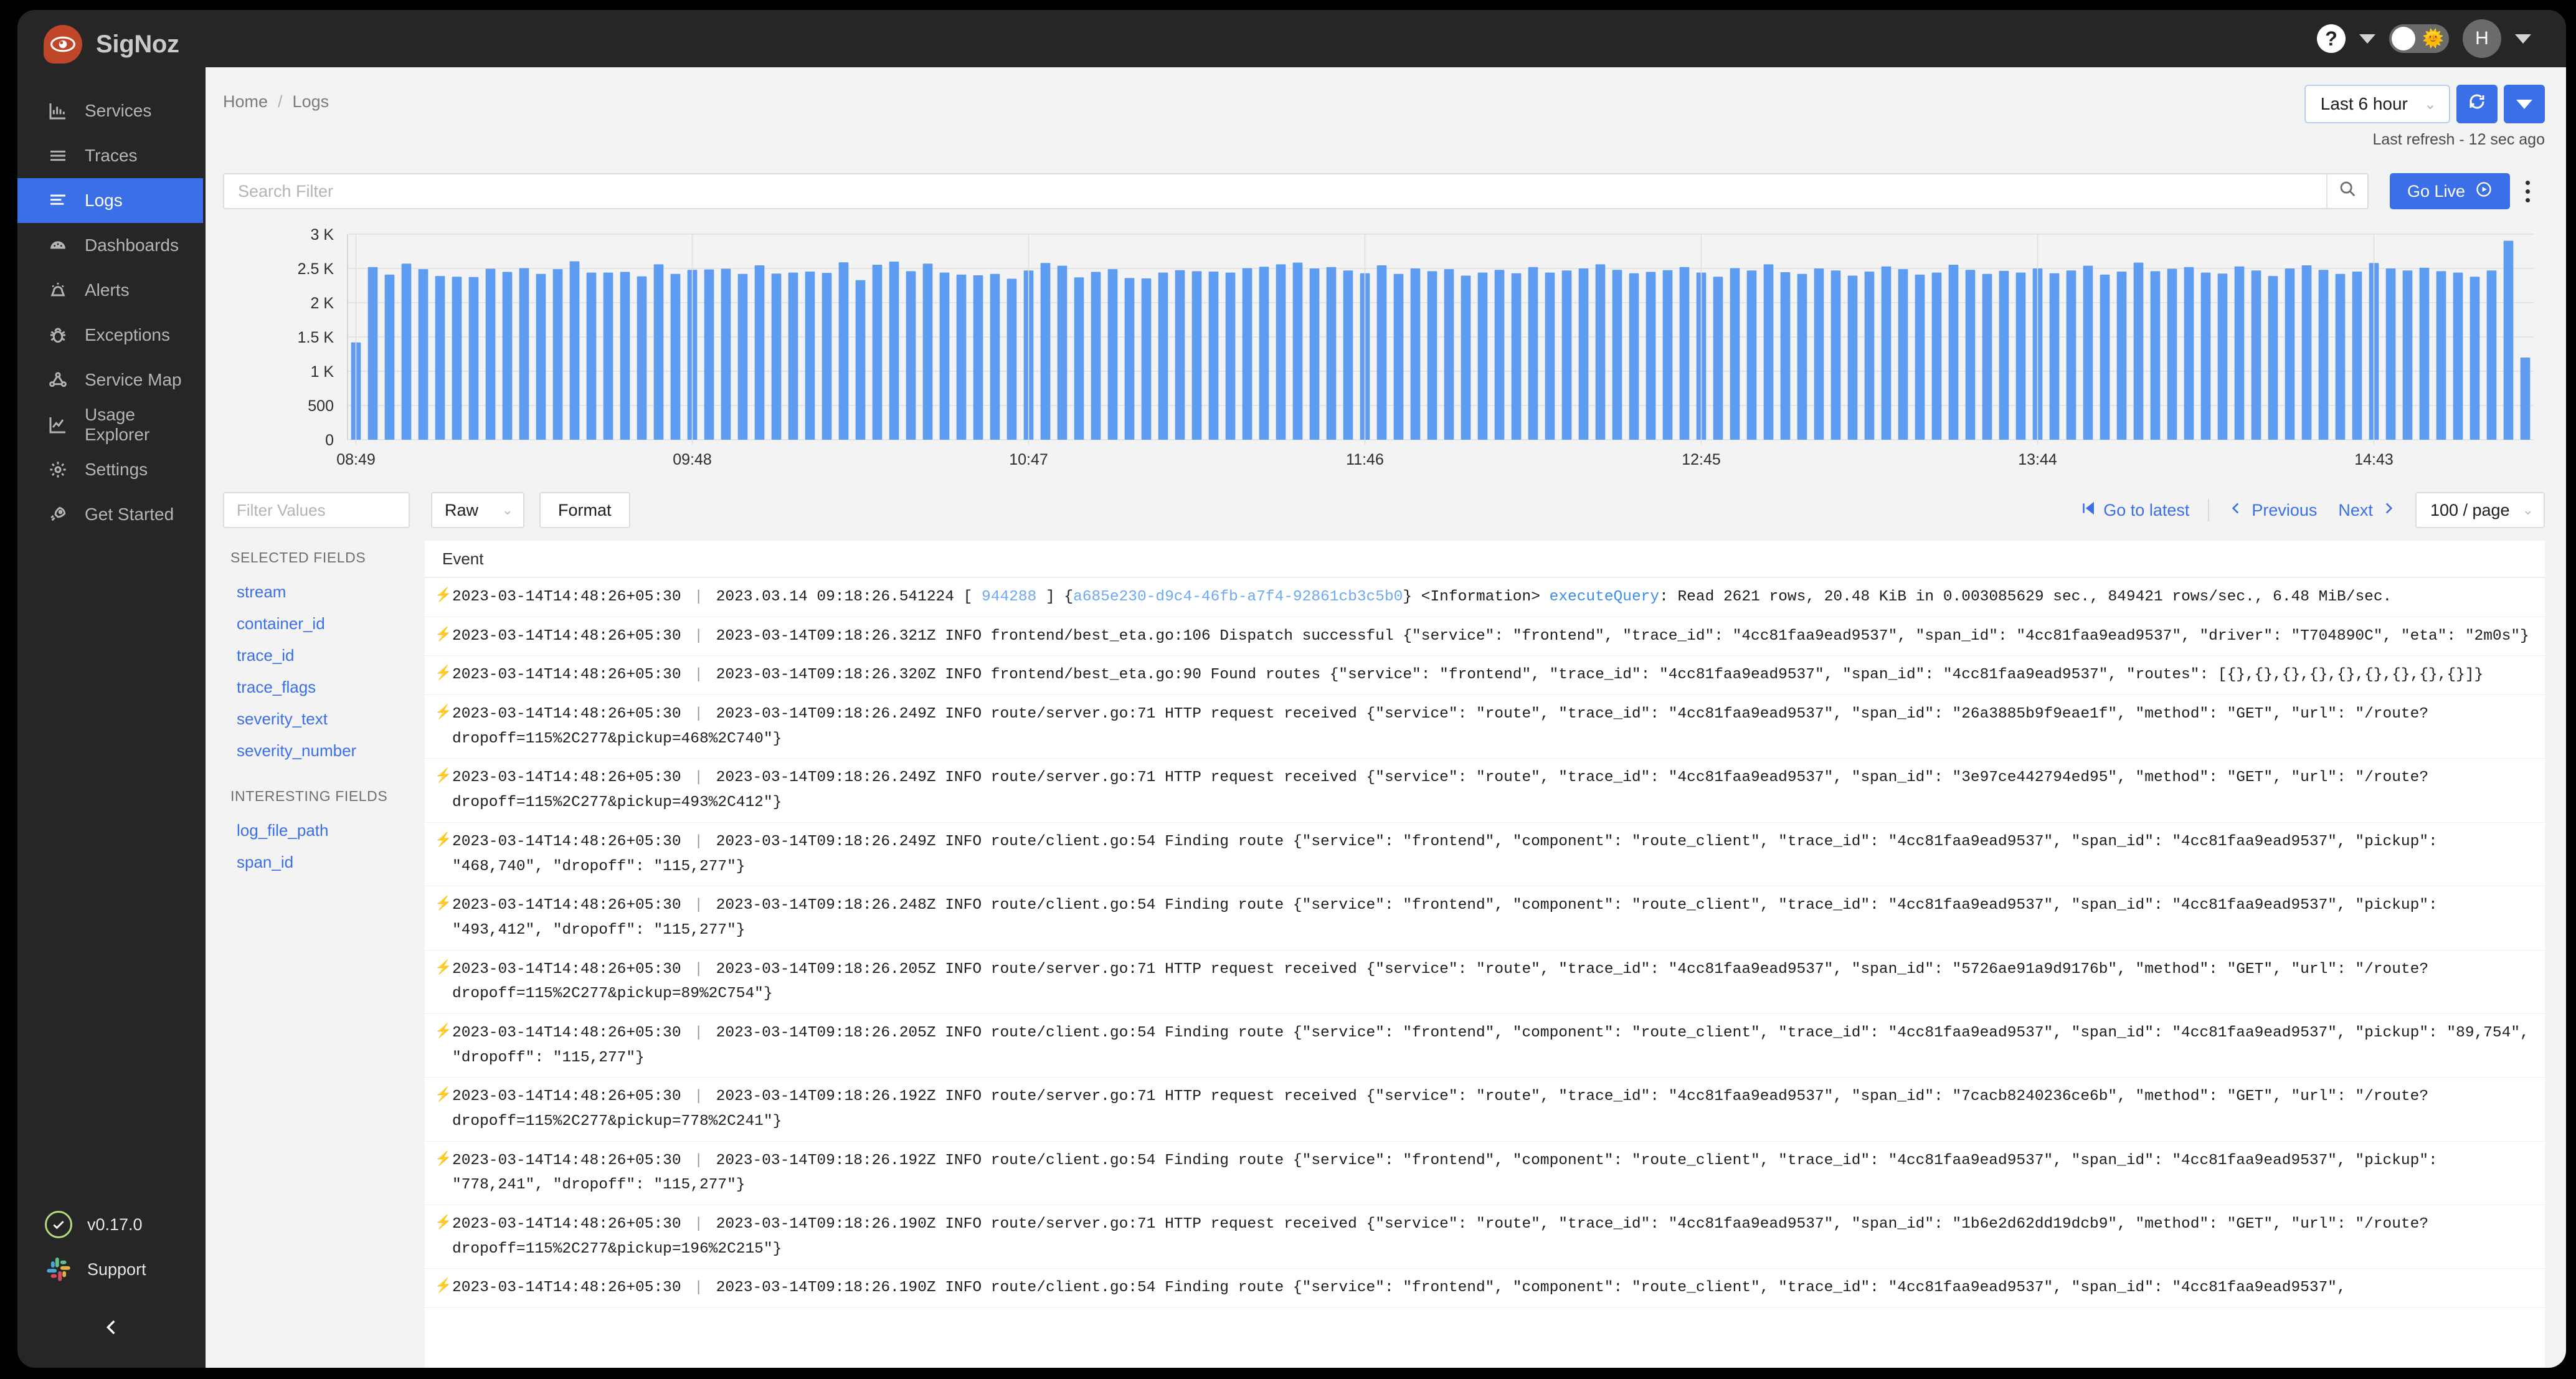 Image resolution: width=2576 pixels, height=1379 pixels. What do you see at coordinates (110, 290) in the screenshot?
I see `sidebar-item-alerts: Alerts` at bounding box center [110, 290].